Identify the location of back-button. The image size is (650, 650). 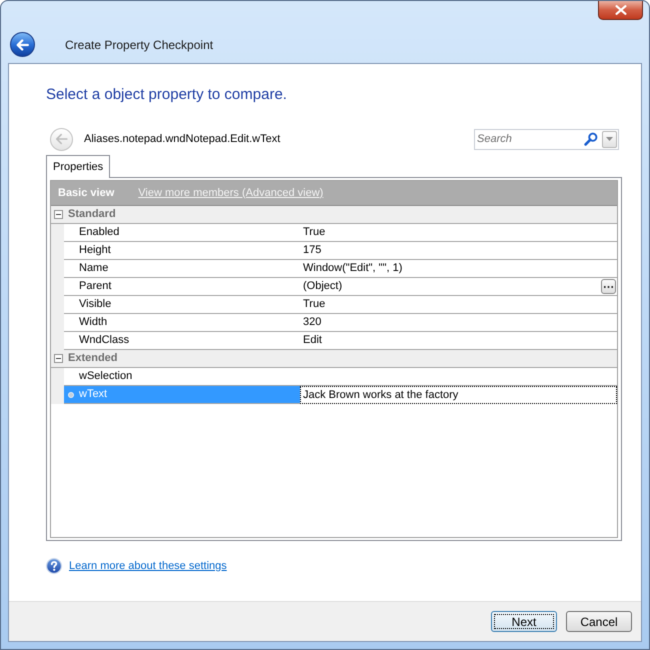
(22, 44).